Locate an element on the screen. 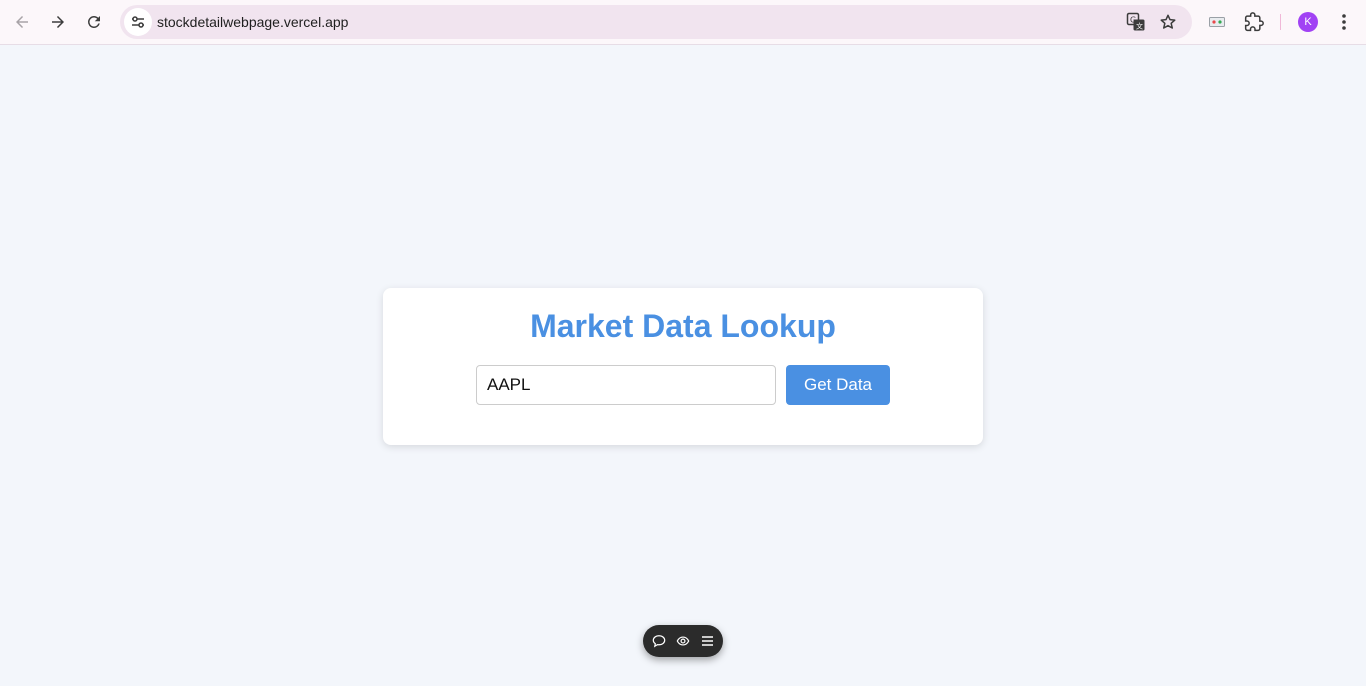 This screenshot has height=686, width=1366. eye-icon is located at coordinates (683, 641).